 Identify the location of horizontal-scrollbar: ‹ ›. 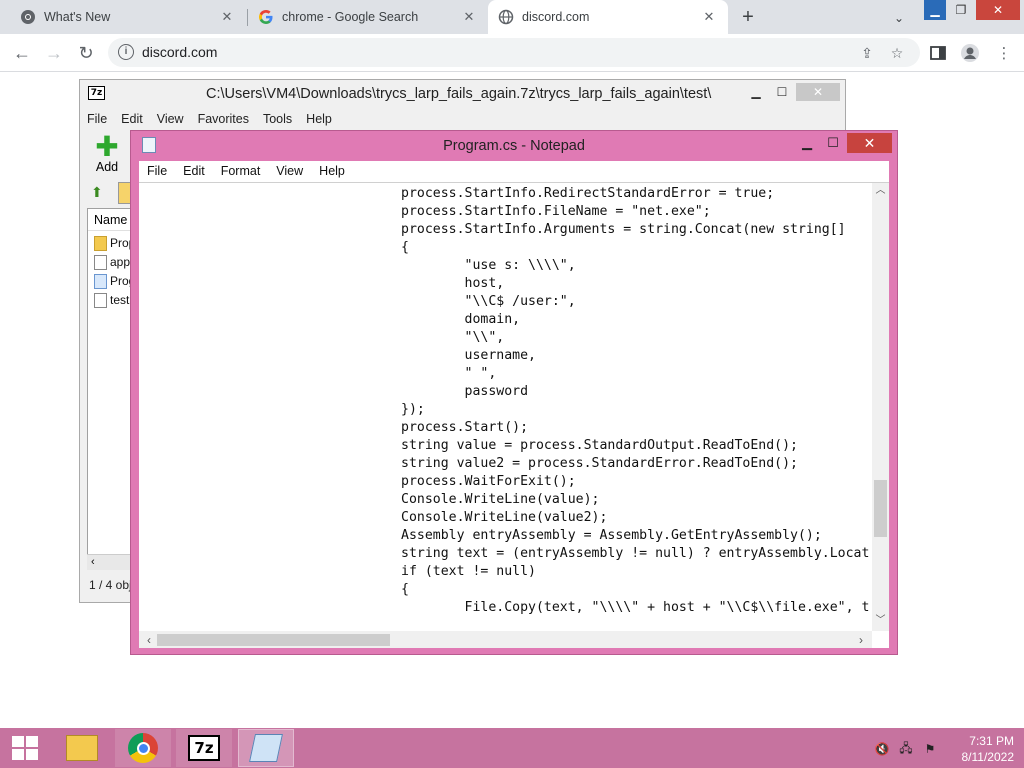
(505, 639).